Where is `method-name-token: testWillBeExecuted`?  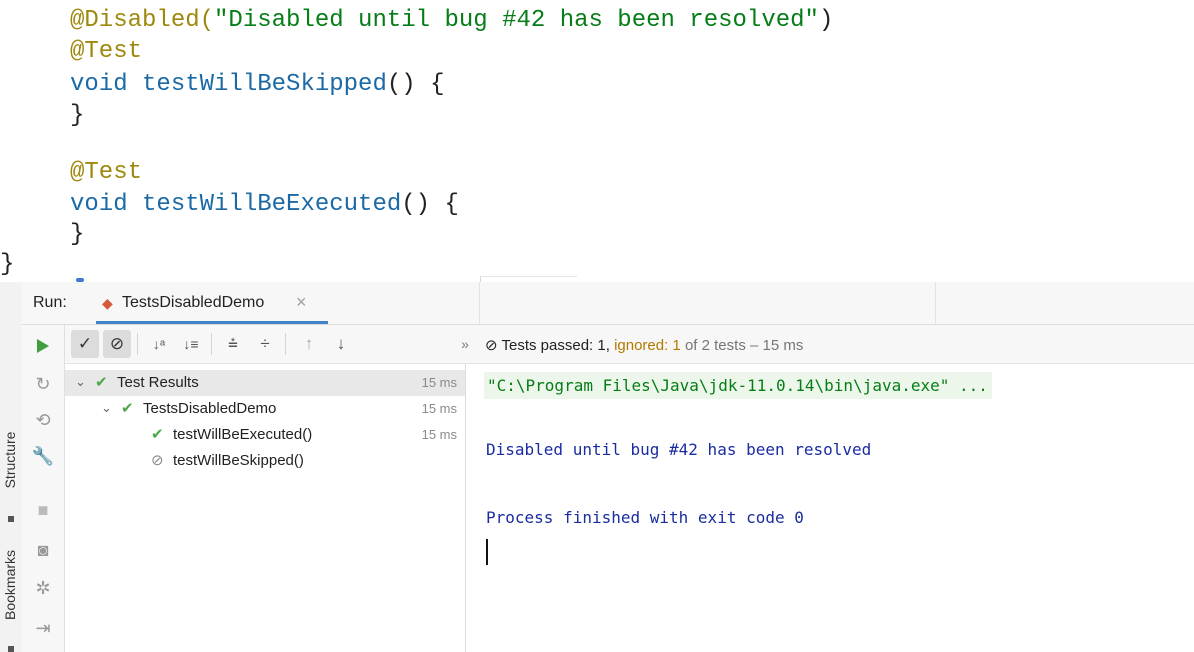
method-name-token: testWillBeExecuted is located at coordinates (272, 204).